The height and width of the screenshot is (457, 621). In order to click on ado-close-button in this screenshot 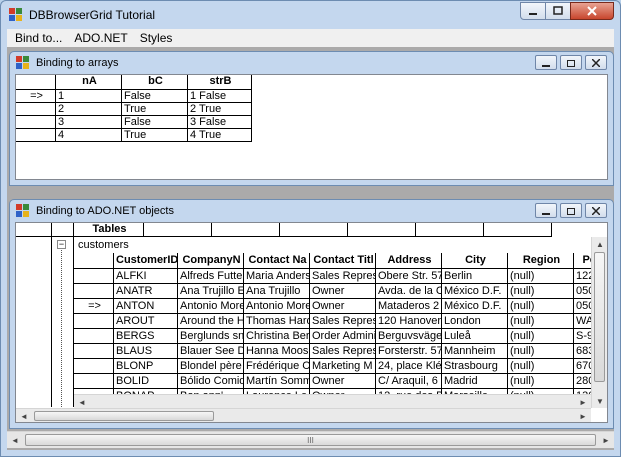, I will do `click(596, 210)`.